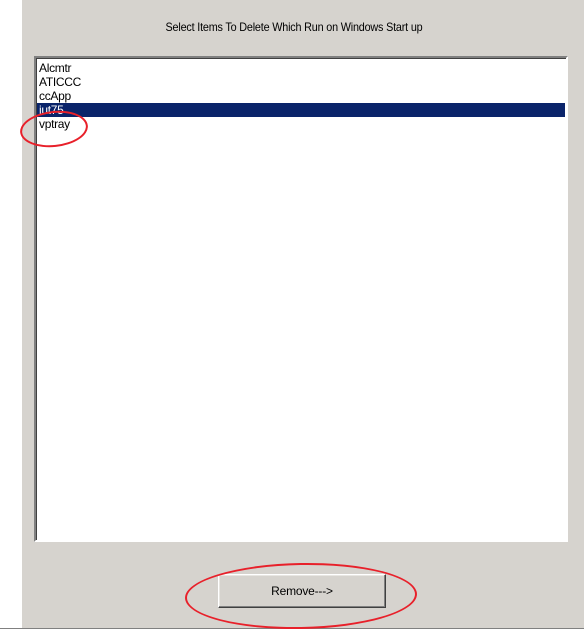 The width and height of the screenshot is (584, 637). Describe the element at coordinates (292, 628) in the screenshot. I see `bottom-divider` at that location.